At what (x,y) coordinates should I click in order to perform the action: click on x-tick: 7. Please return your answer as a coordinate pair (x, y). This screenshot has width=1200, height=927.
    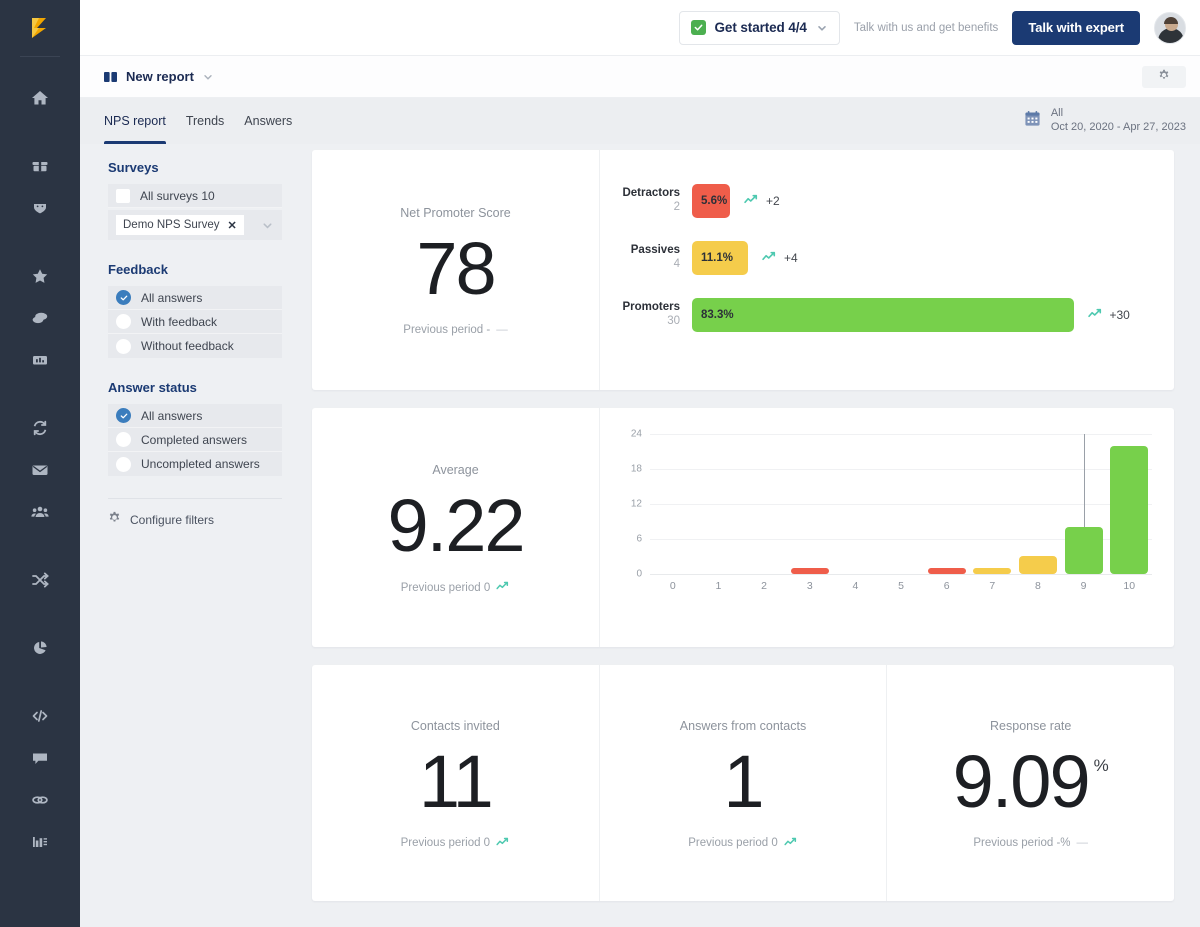
    Looking at the image, I should click on (992, 586).